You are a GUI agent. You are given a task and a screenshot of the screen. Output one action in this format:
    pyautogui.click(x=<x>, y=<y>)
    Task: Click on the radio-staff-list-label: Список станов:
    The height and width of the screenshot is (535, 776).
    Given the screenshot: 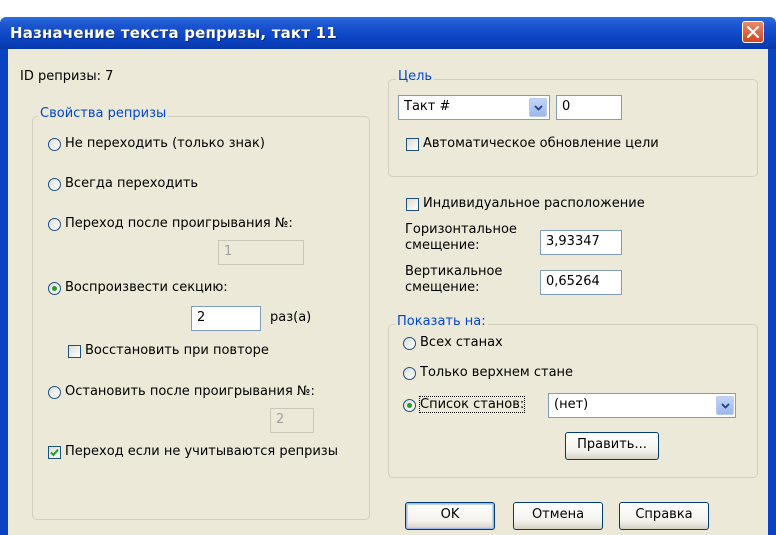 What is the action you would take?
    pyautogui.click(x=472, y=404)
    